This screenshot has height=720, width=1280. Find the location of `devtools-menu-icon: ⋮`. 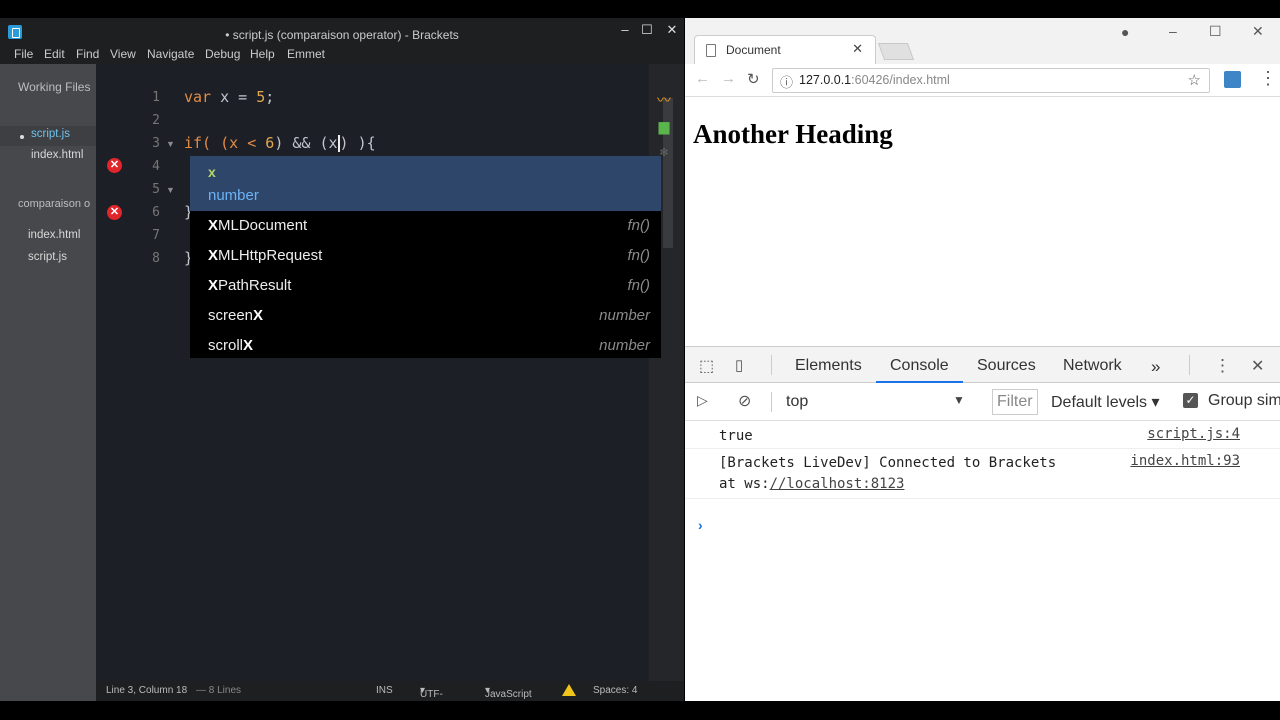

devtools-menu-icon: ⋮ is located at coordinates (1222, 366).